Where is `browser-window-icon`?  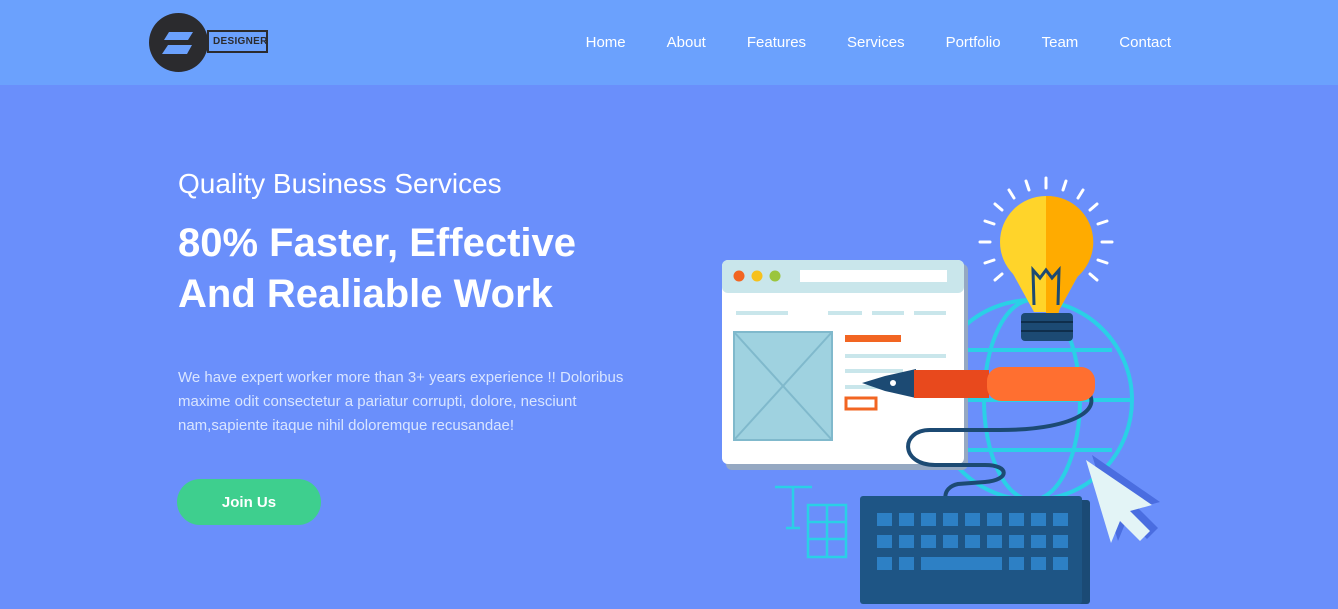 browser-window-icon is located at coordinates (845, 365).